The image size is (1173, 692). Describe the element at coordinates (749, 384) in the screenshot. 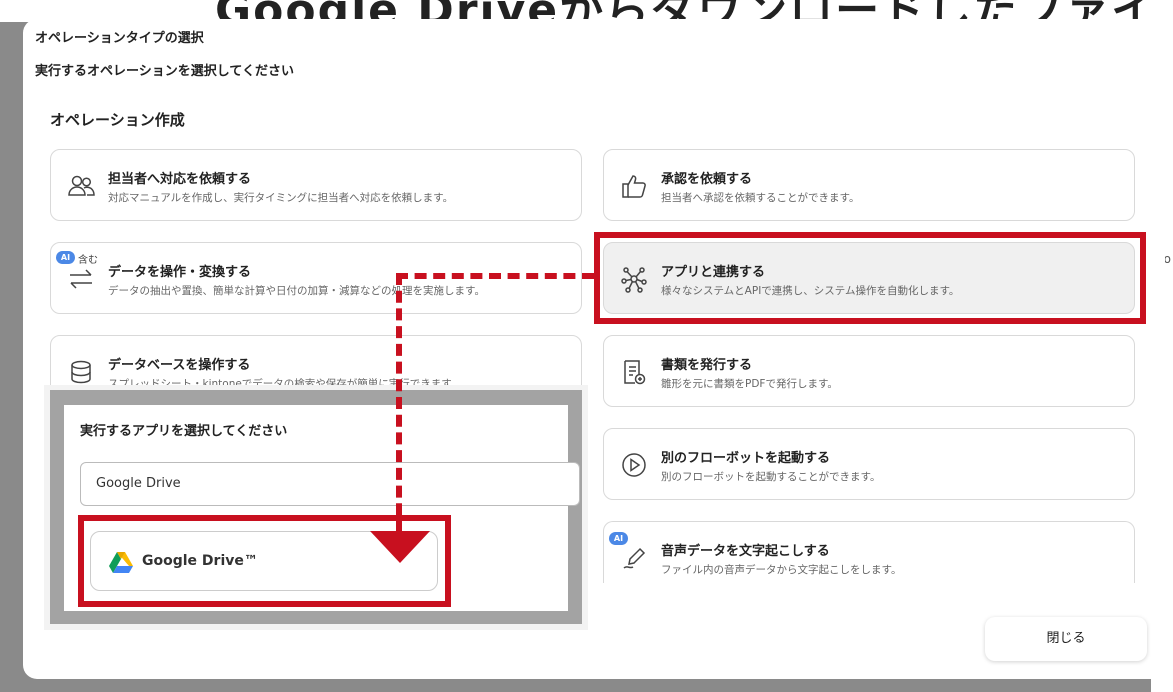

I see `card-desc: 雛形を元に書類をPDFで発行します。` at that location.